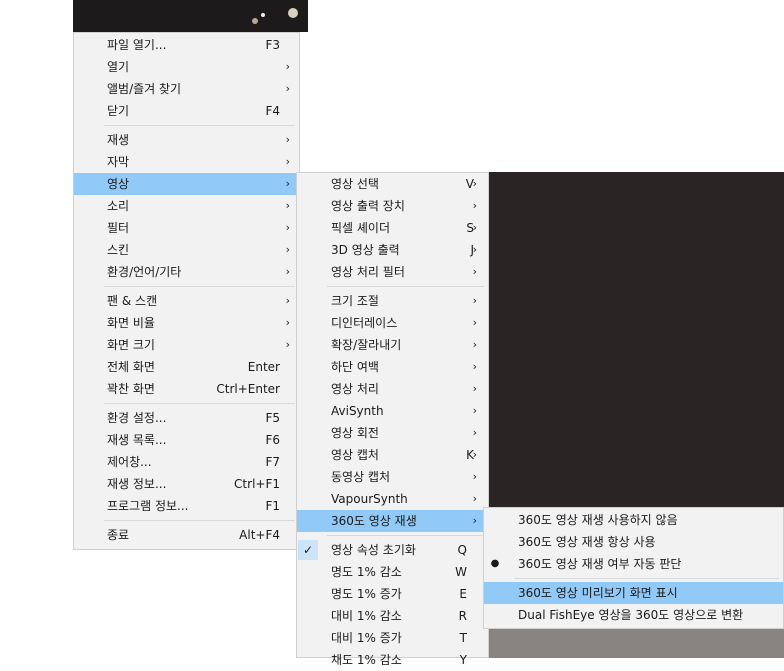 This screenshot has height=671, width=784. Describe the element at coordinates (186, 418) in the screenshot. I see `menu-item: 환경 설정... F5` at that location.